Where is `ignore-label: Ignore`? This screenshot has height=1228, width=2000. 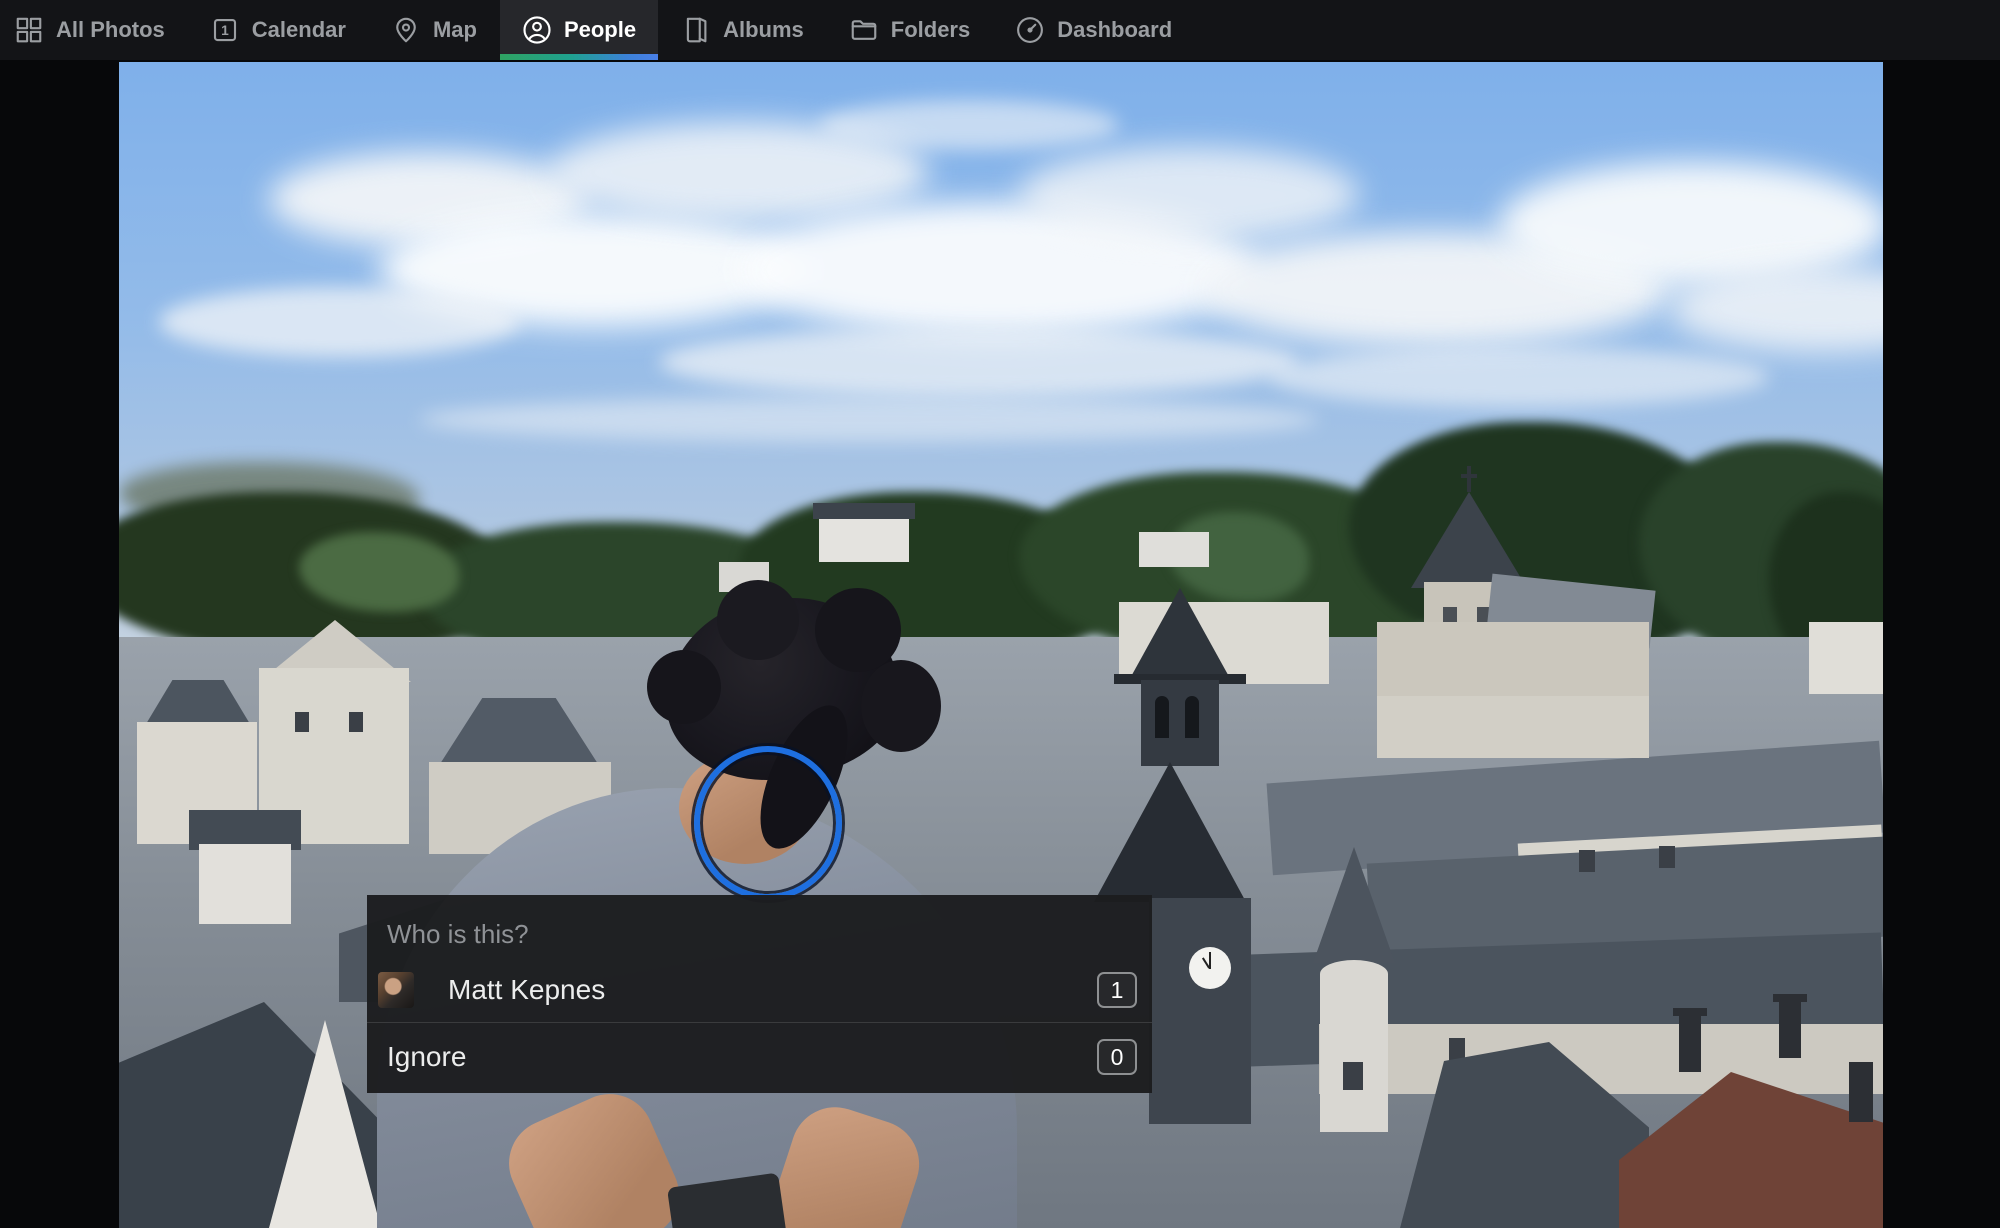 ignore-label: Ignore is located at coordinates (427, 1056).